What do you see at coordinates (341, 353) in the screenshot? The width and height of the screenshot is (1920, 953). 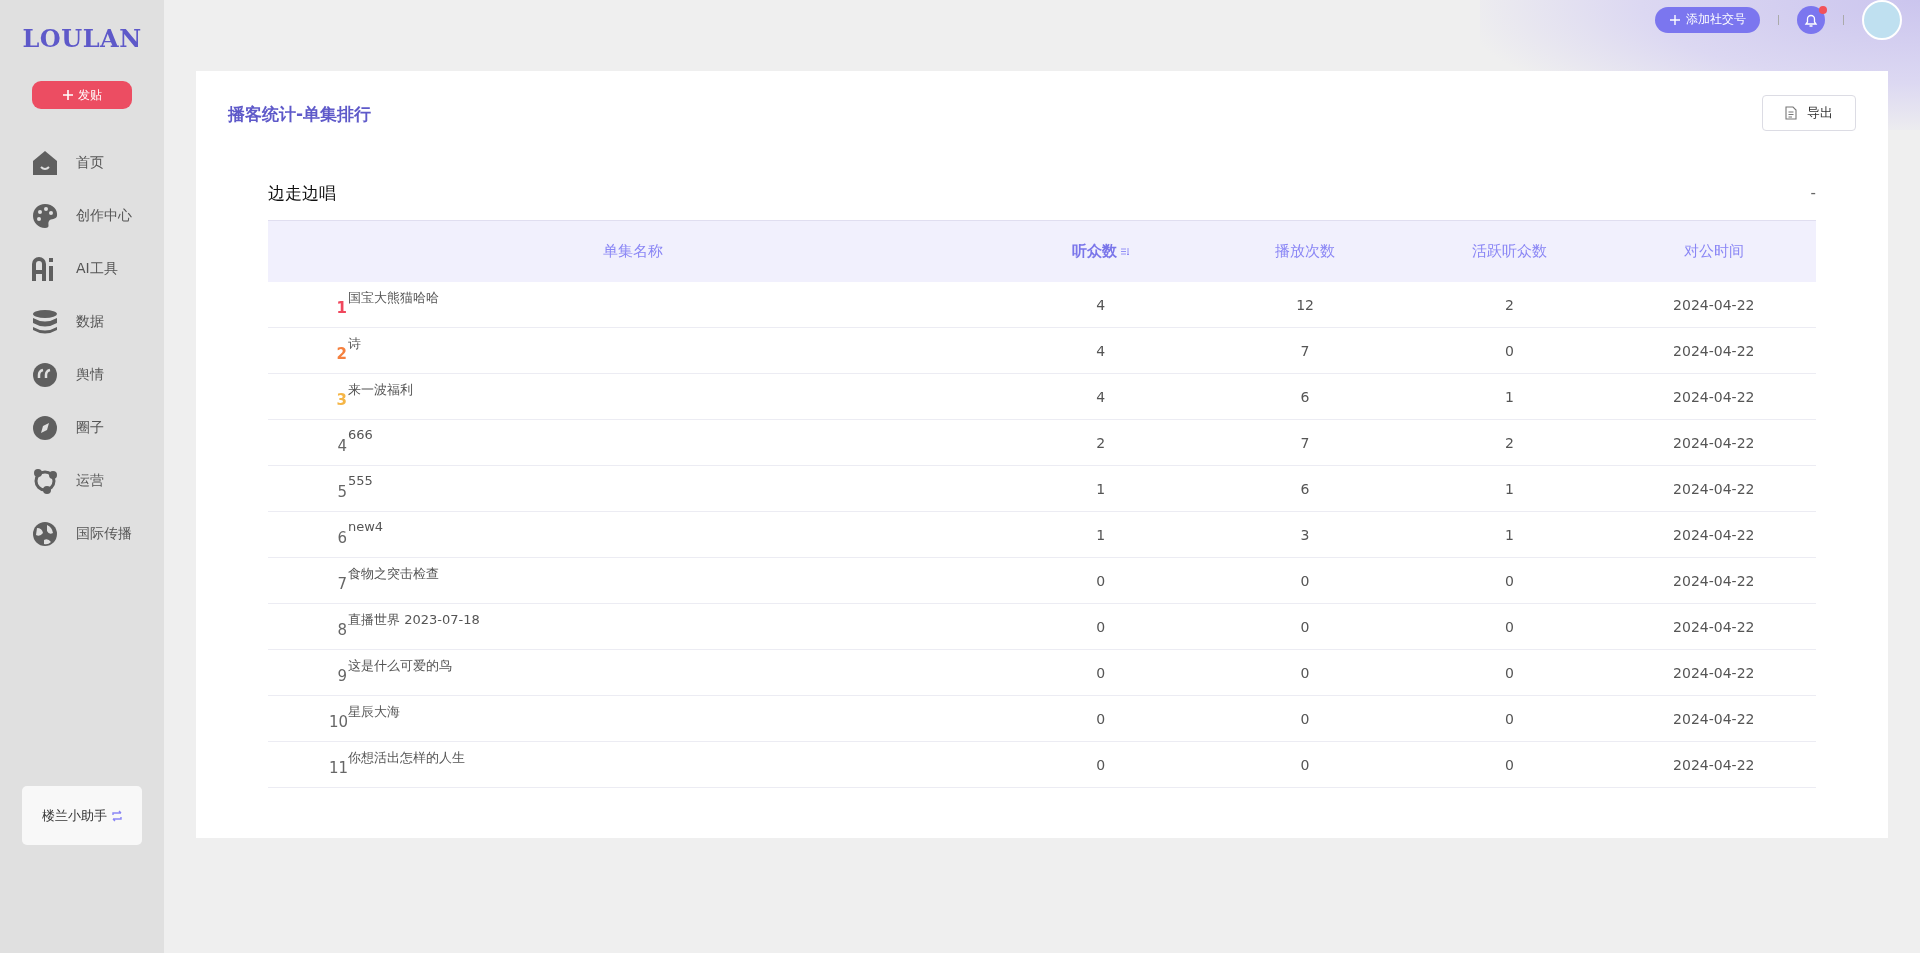 I see `rank-number: 2` at bounding box center [341, 353].